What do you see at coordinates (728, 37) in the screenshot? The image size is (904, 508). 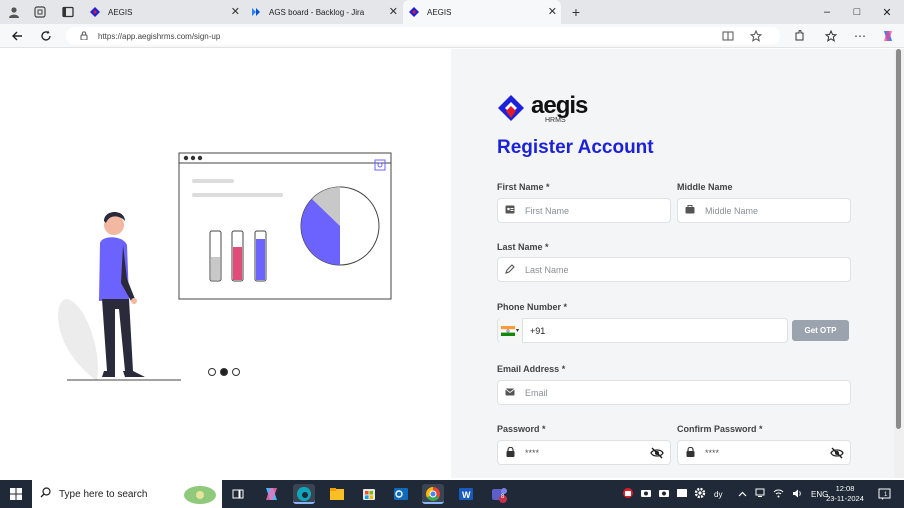 I see `immersive-reader-icon` at bounding box center [728, 37].